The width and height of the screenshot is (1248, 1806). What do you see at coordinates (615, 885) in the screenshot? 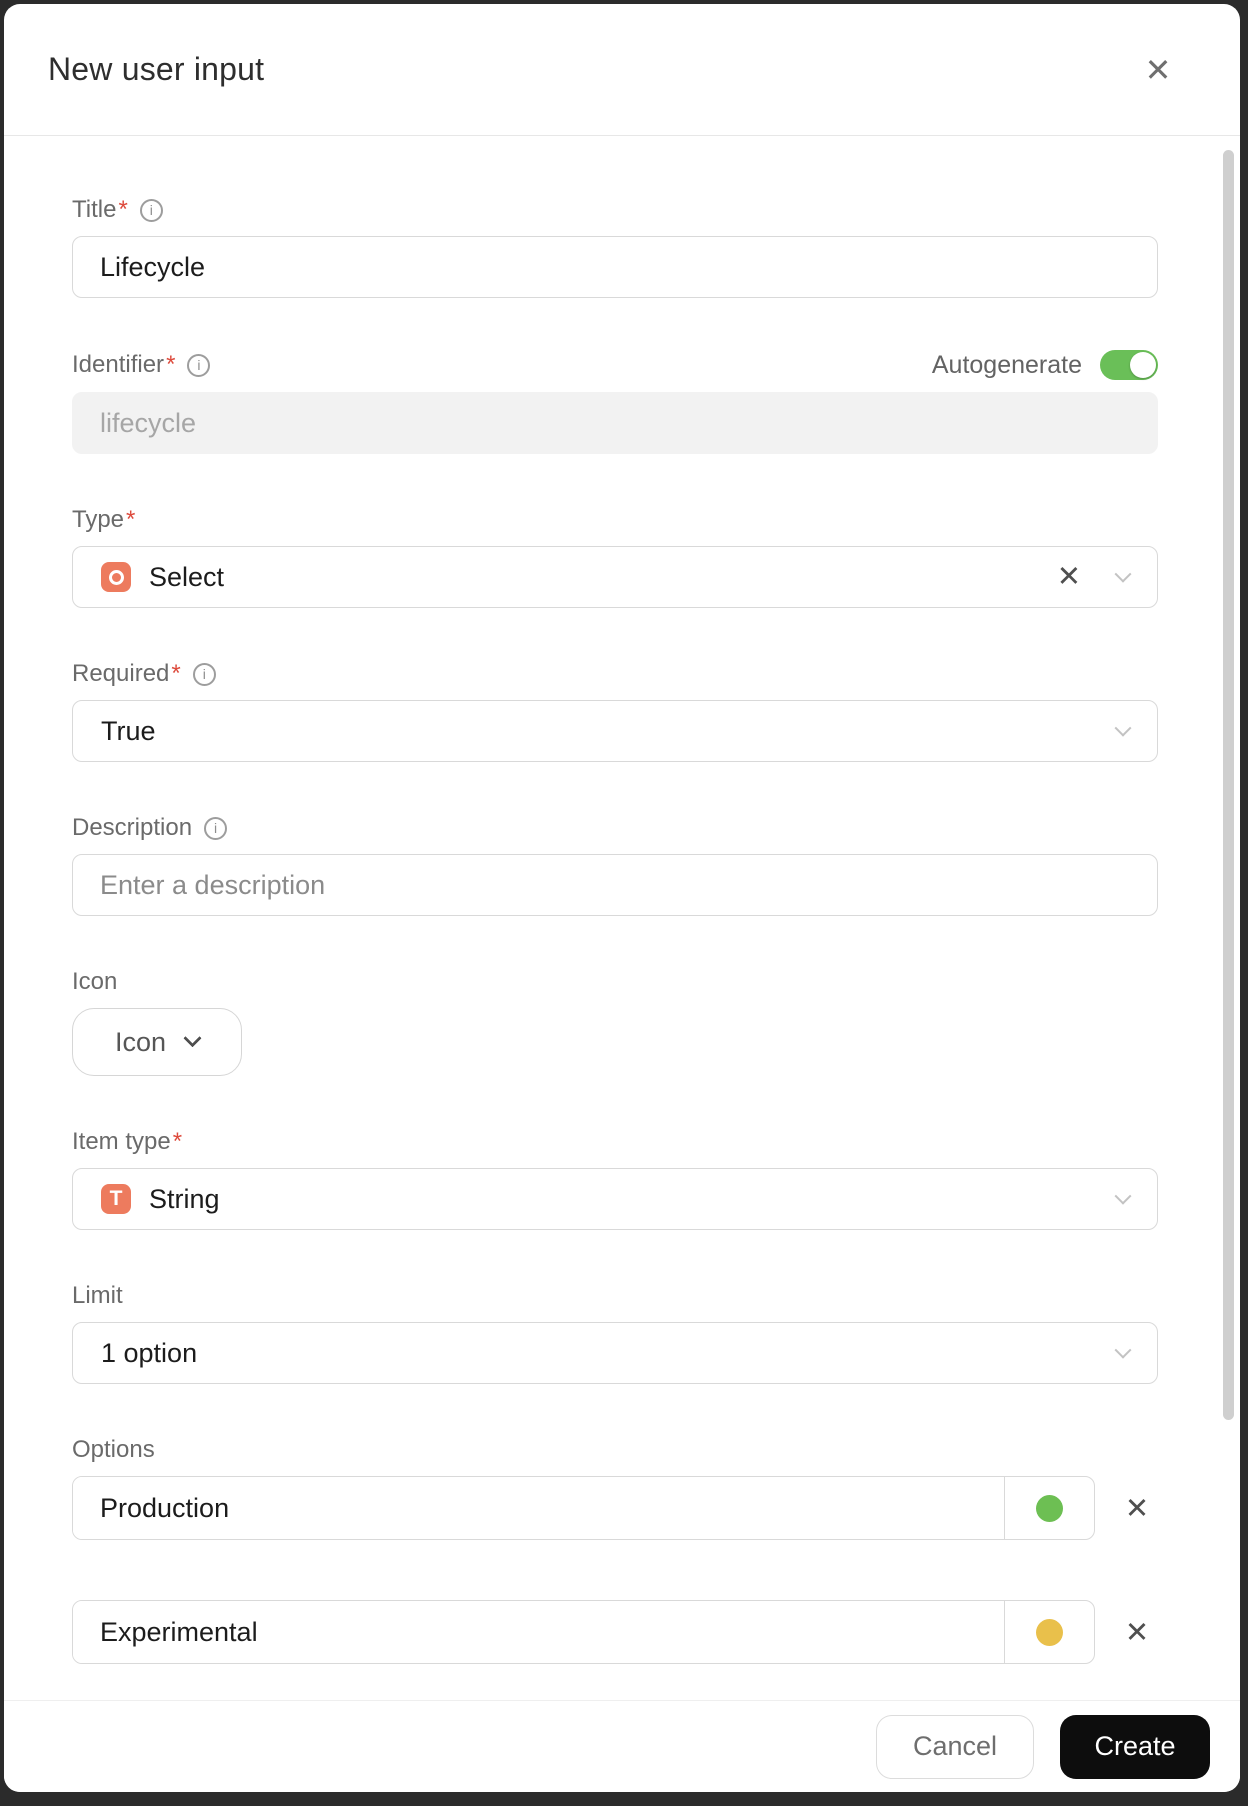
I see `description-input` at bounding box center [615, 885].